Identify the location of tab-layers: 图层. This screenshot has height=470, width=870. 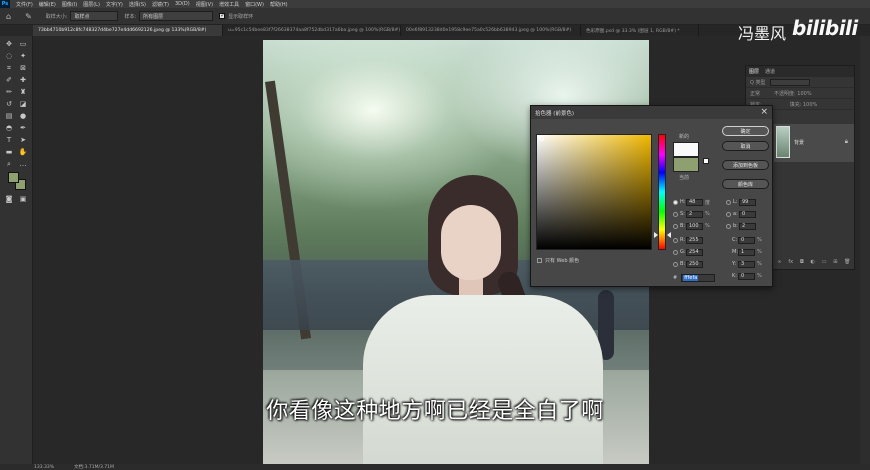
(754, 71).